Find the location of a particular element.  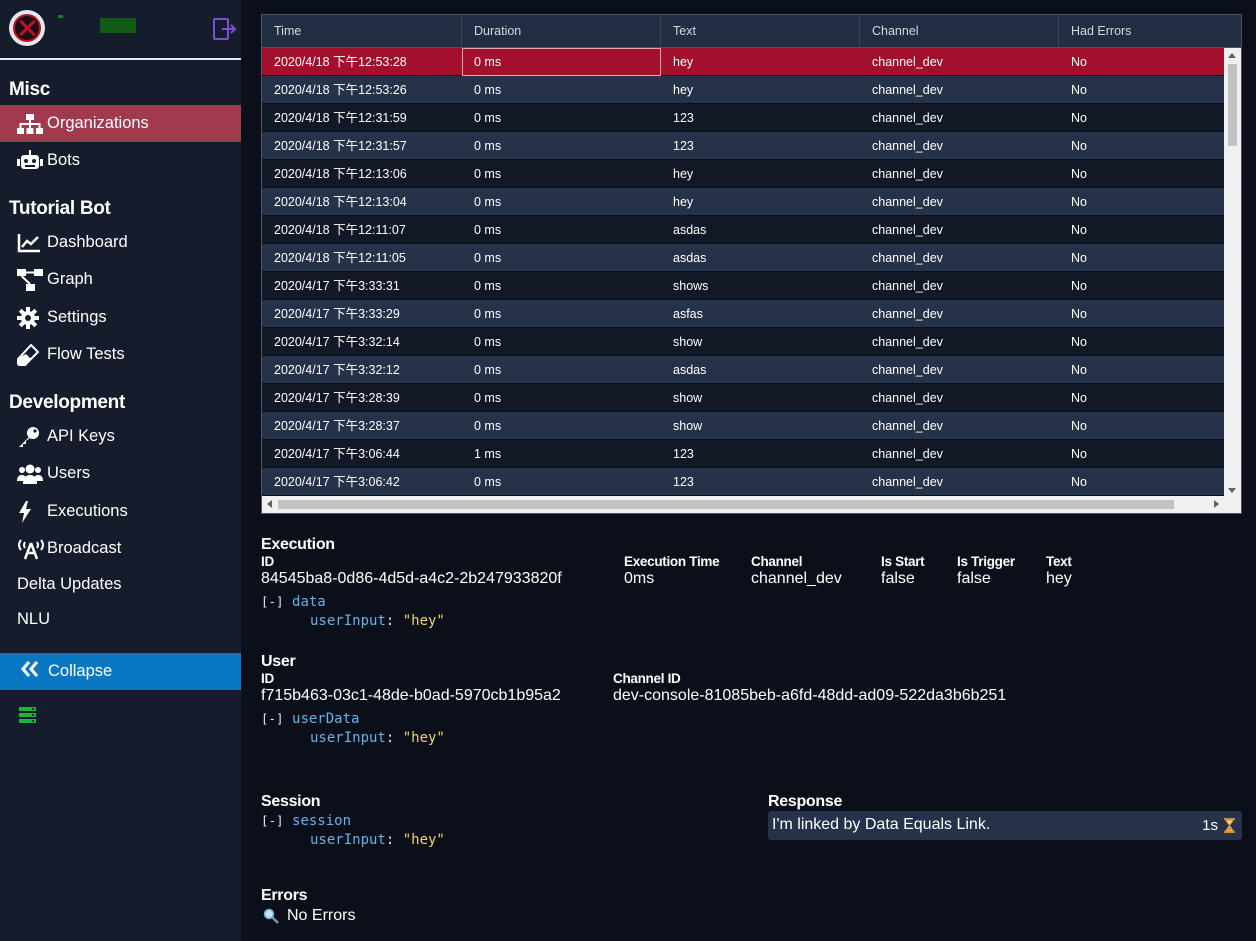

logout-icon is located at coordinates (225, 29).